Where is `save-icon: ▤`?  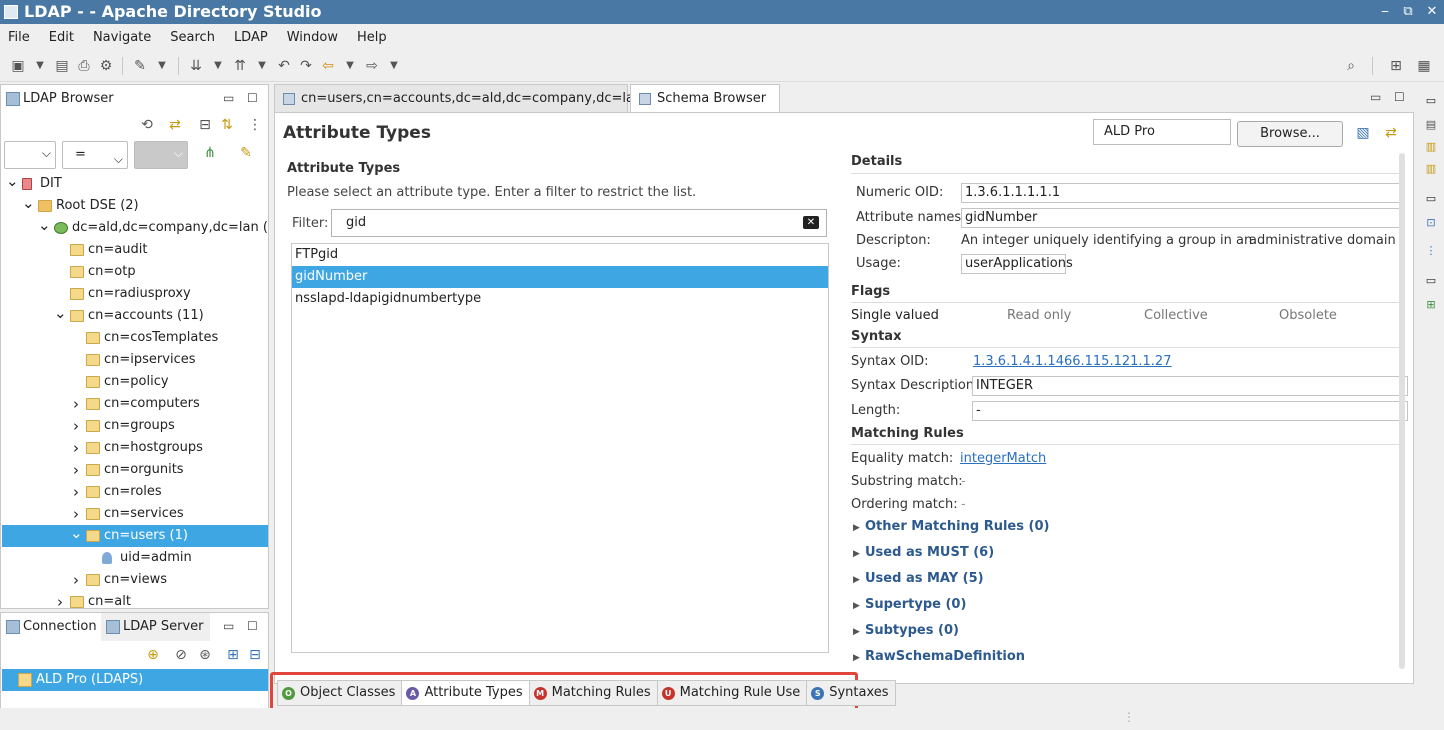 save-icon: ▤ is located at coordinates (62, 66).